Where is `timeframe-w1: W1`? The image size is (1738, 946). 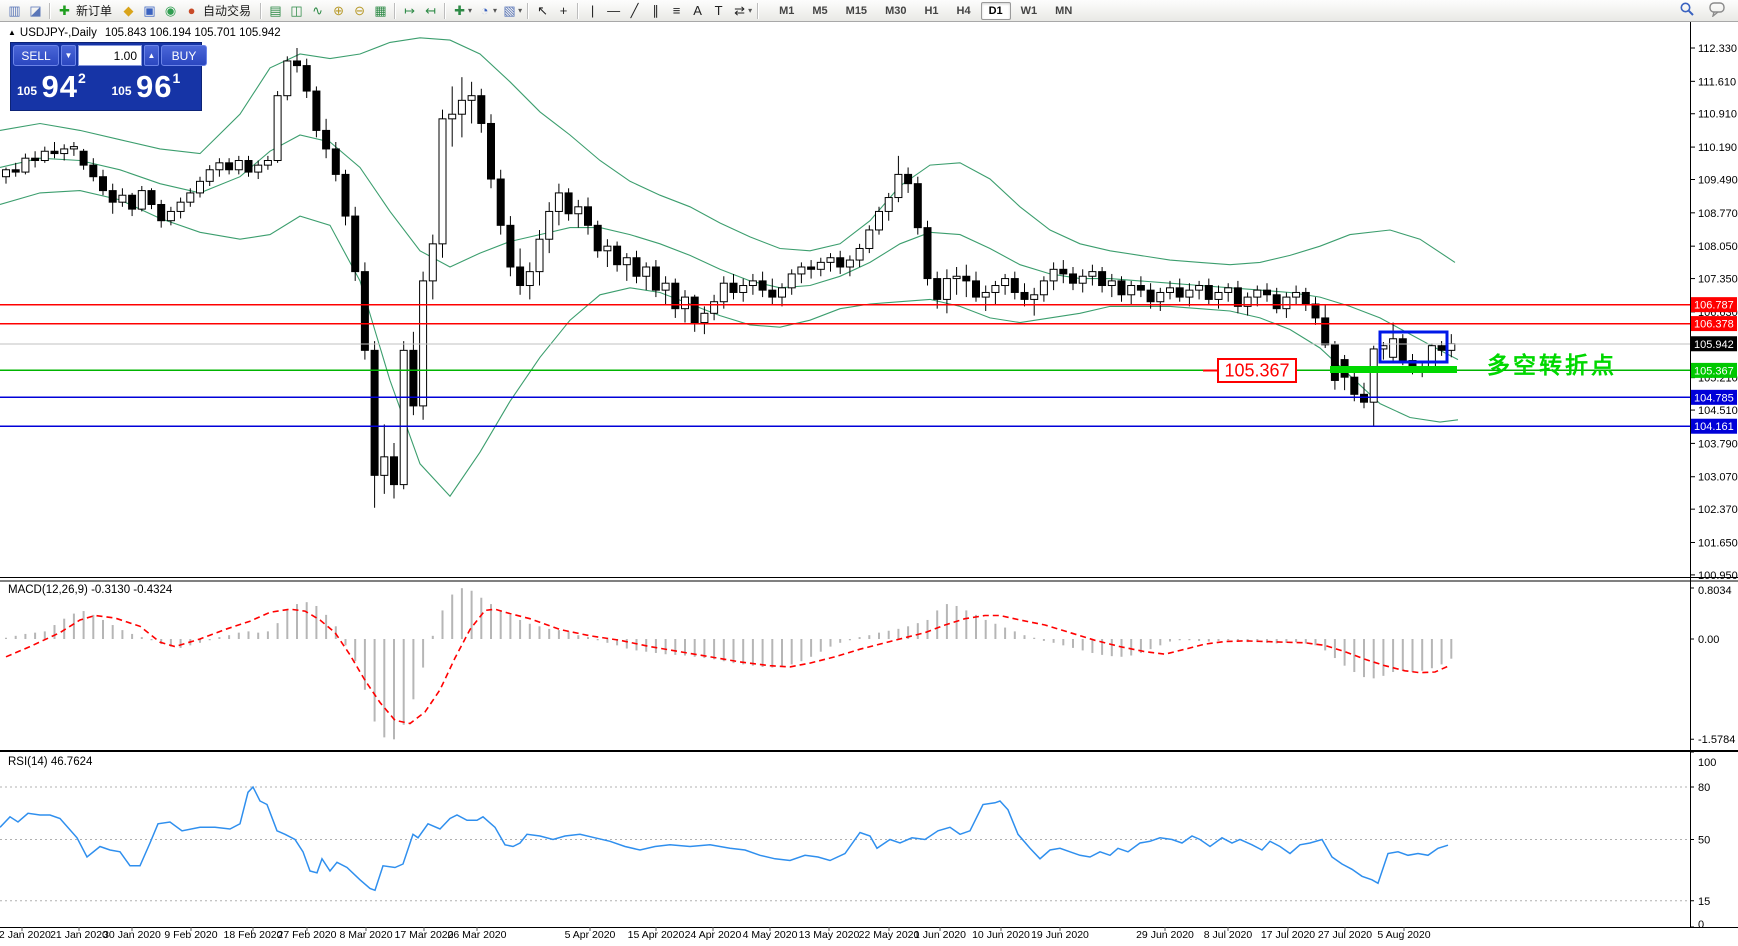 timeframe-w1: W1 is located at coordinates (1029, 11).